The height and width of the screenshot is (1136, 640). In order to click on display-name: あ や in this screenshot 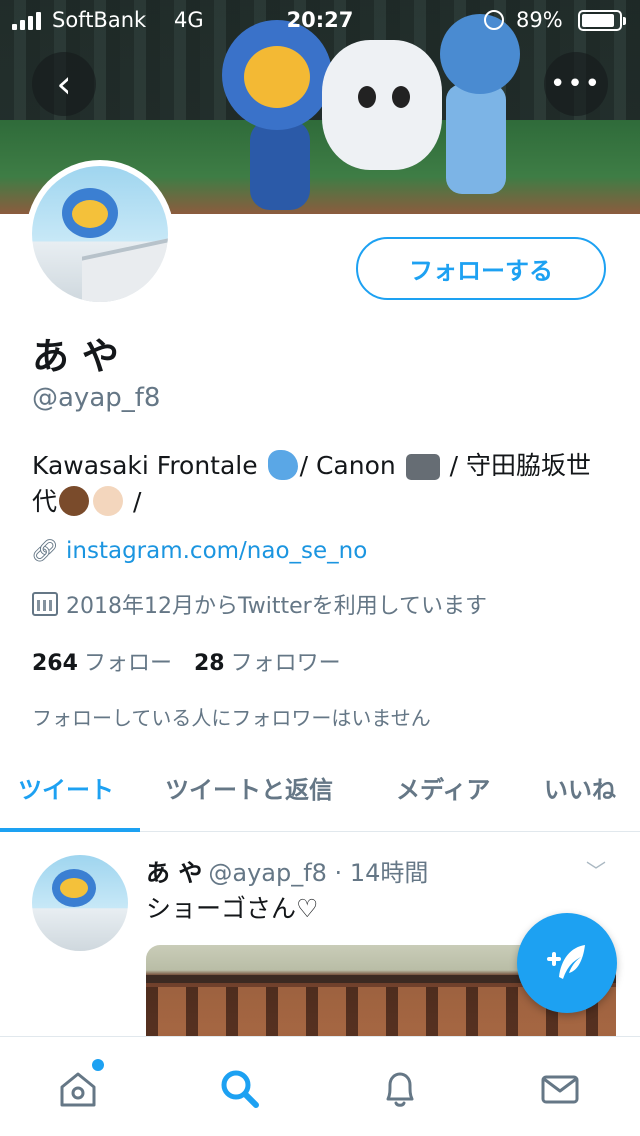, I will do `click(75, 356)`.